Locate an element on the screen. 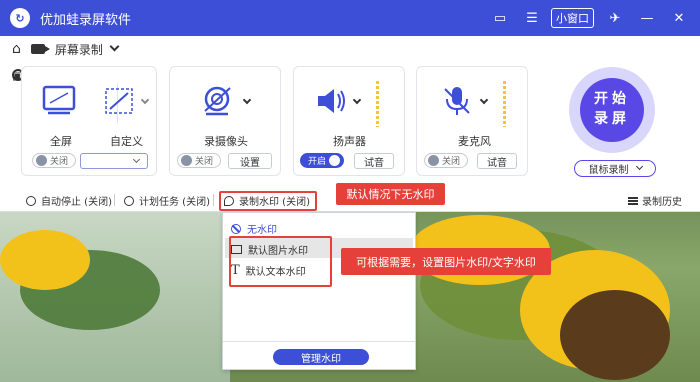 This screenshot has width=700, height=382. camera-panel: 录摄像头 关闭 设置 is located at coordinates (225, 121).